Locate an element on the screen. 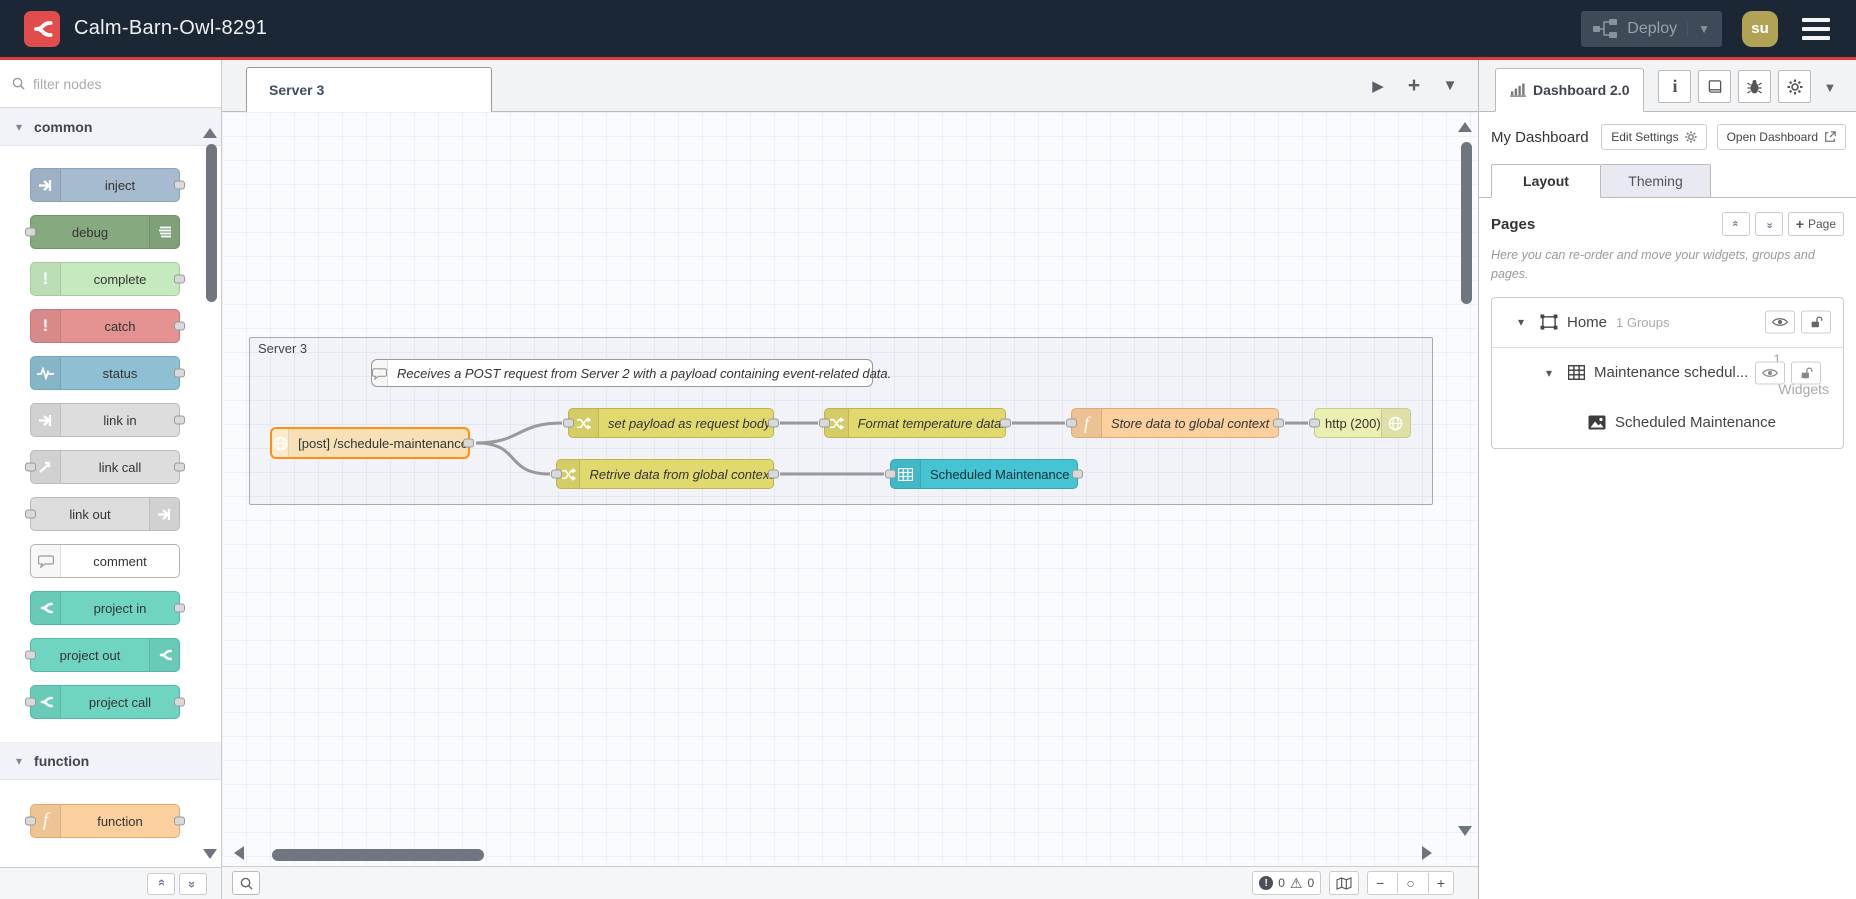 The height and width of the screenshot is (899, 1856). main-menu-button is located at coordinates (1816, 29).